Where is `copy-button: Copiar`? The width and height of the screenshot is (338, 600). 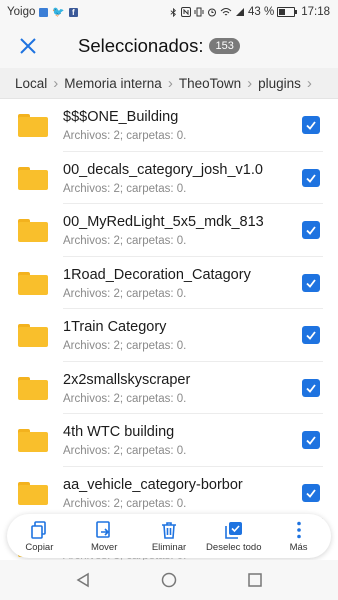
copy-button: Copiar is located at coordinates (39, 536).